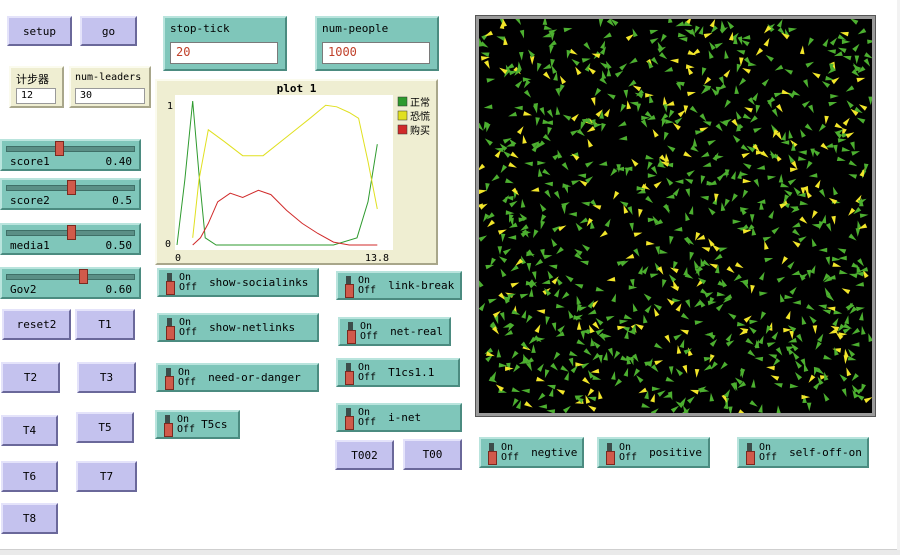 Image resolution: width=900 pixels, height=555 pixels. I want to click on t1-button: T1, so click(105, 324).